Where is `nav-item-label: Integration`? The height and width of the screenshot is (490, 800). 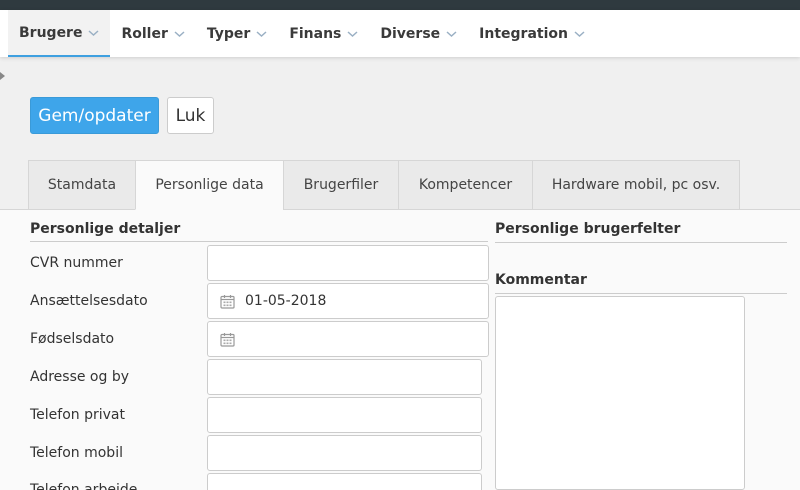 nav-item-label: Integration is located at coordinates (523, 33).